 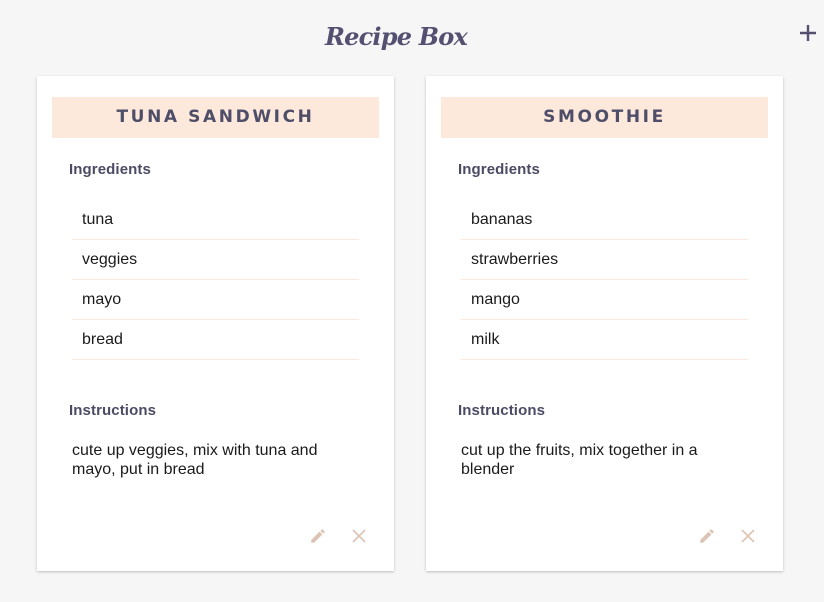 I want to click on add-recipe-button, so click(x=808, y=33).